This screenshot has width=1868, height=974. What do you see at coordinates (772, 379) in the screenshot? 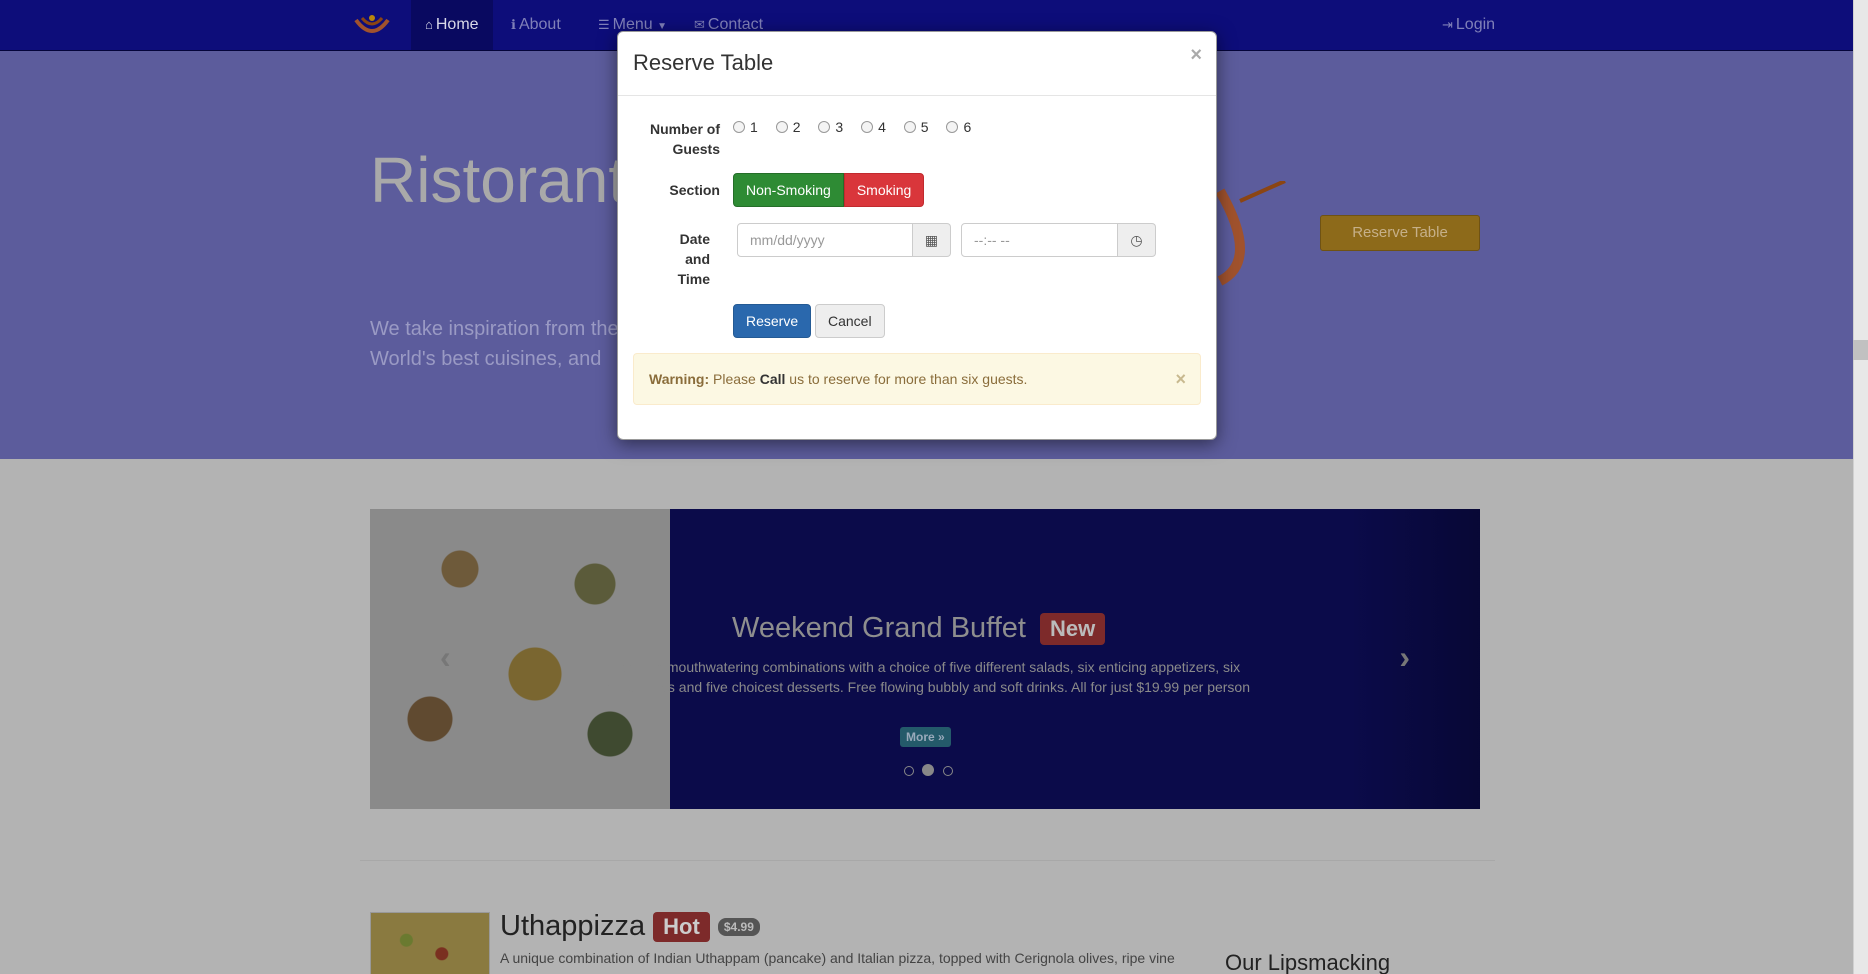
I see `alert-call: Call` at bounding box center [772, 379].